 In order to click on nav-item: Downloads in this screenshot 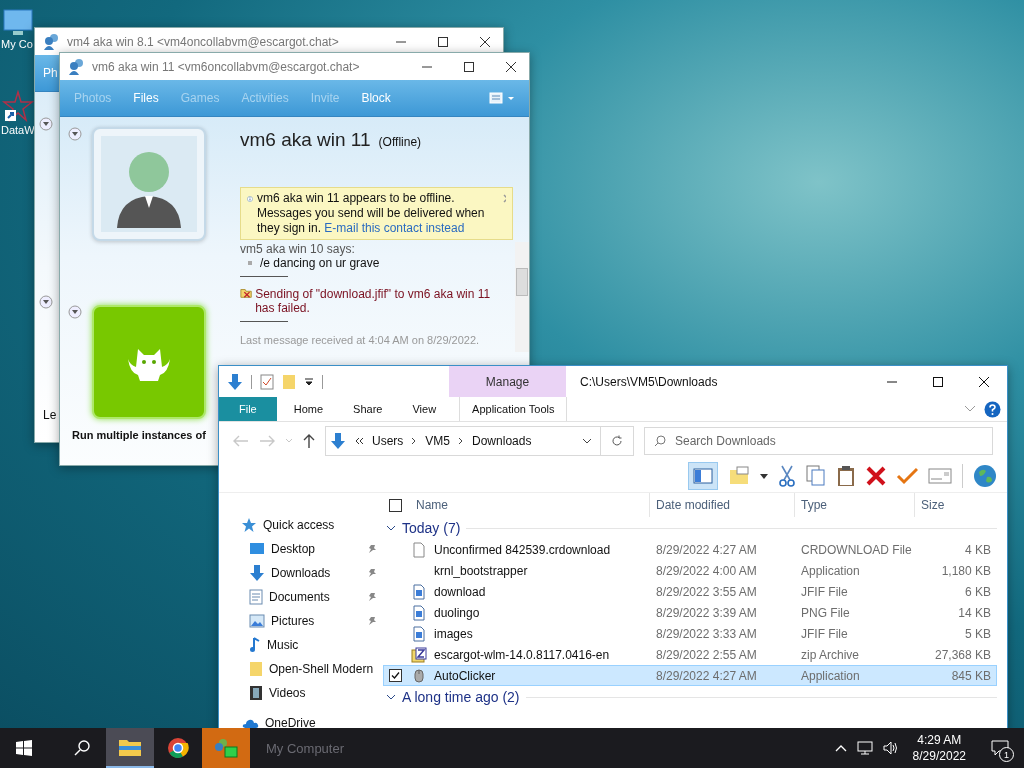, I will do `click(316, 573)`.